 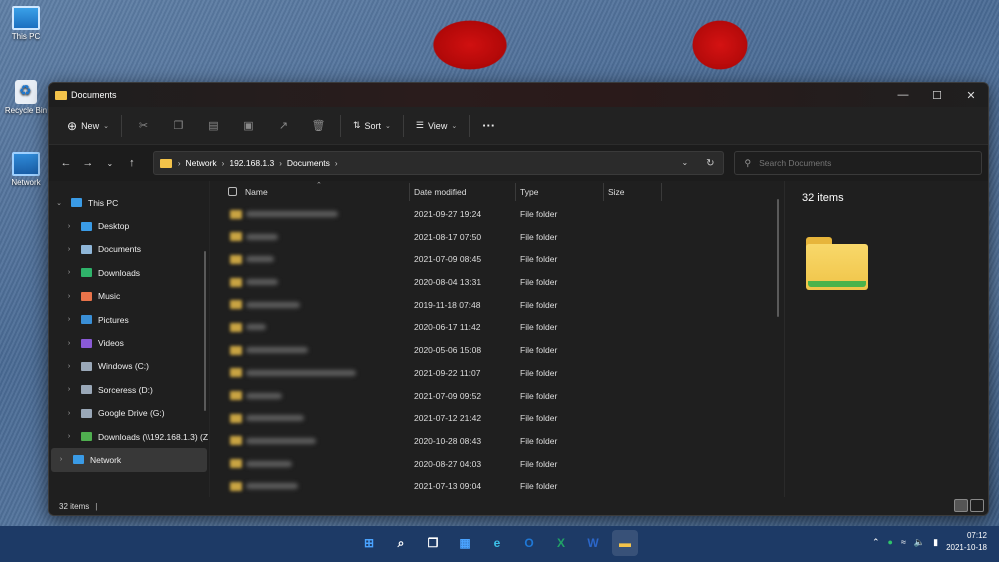 What do you see at coordinates (372, 126) in the screenshot?
I see `sort-button: ⇅ Sort ⌄` at bounding box center [372, 126].